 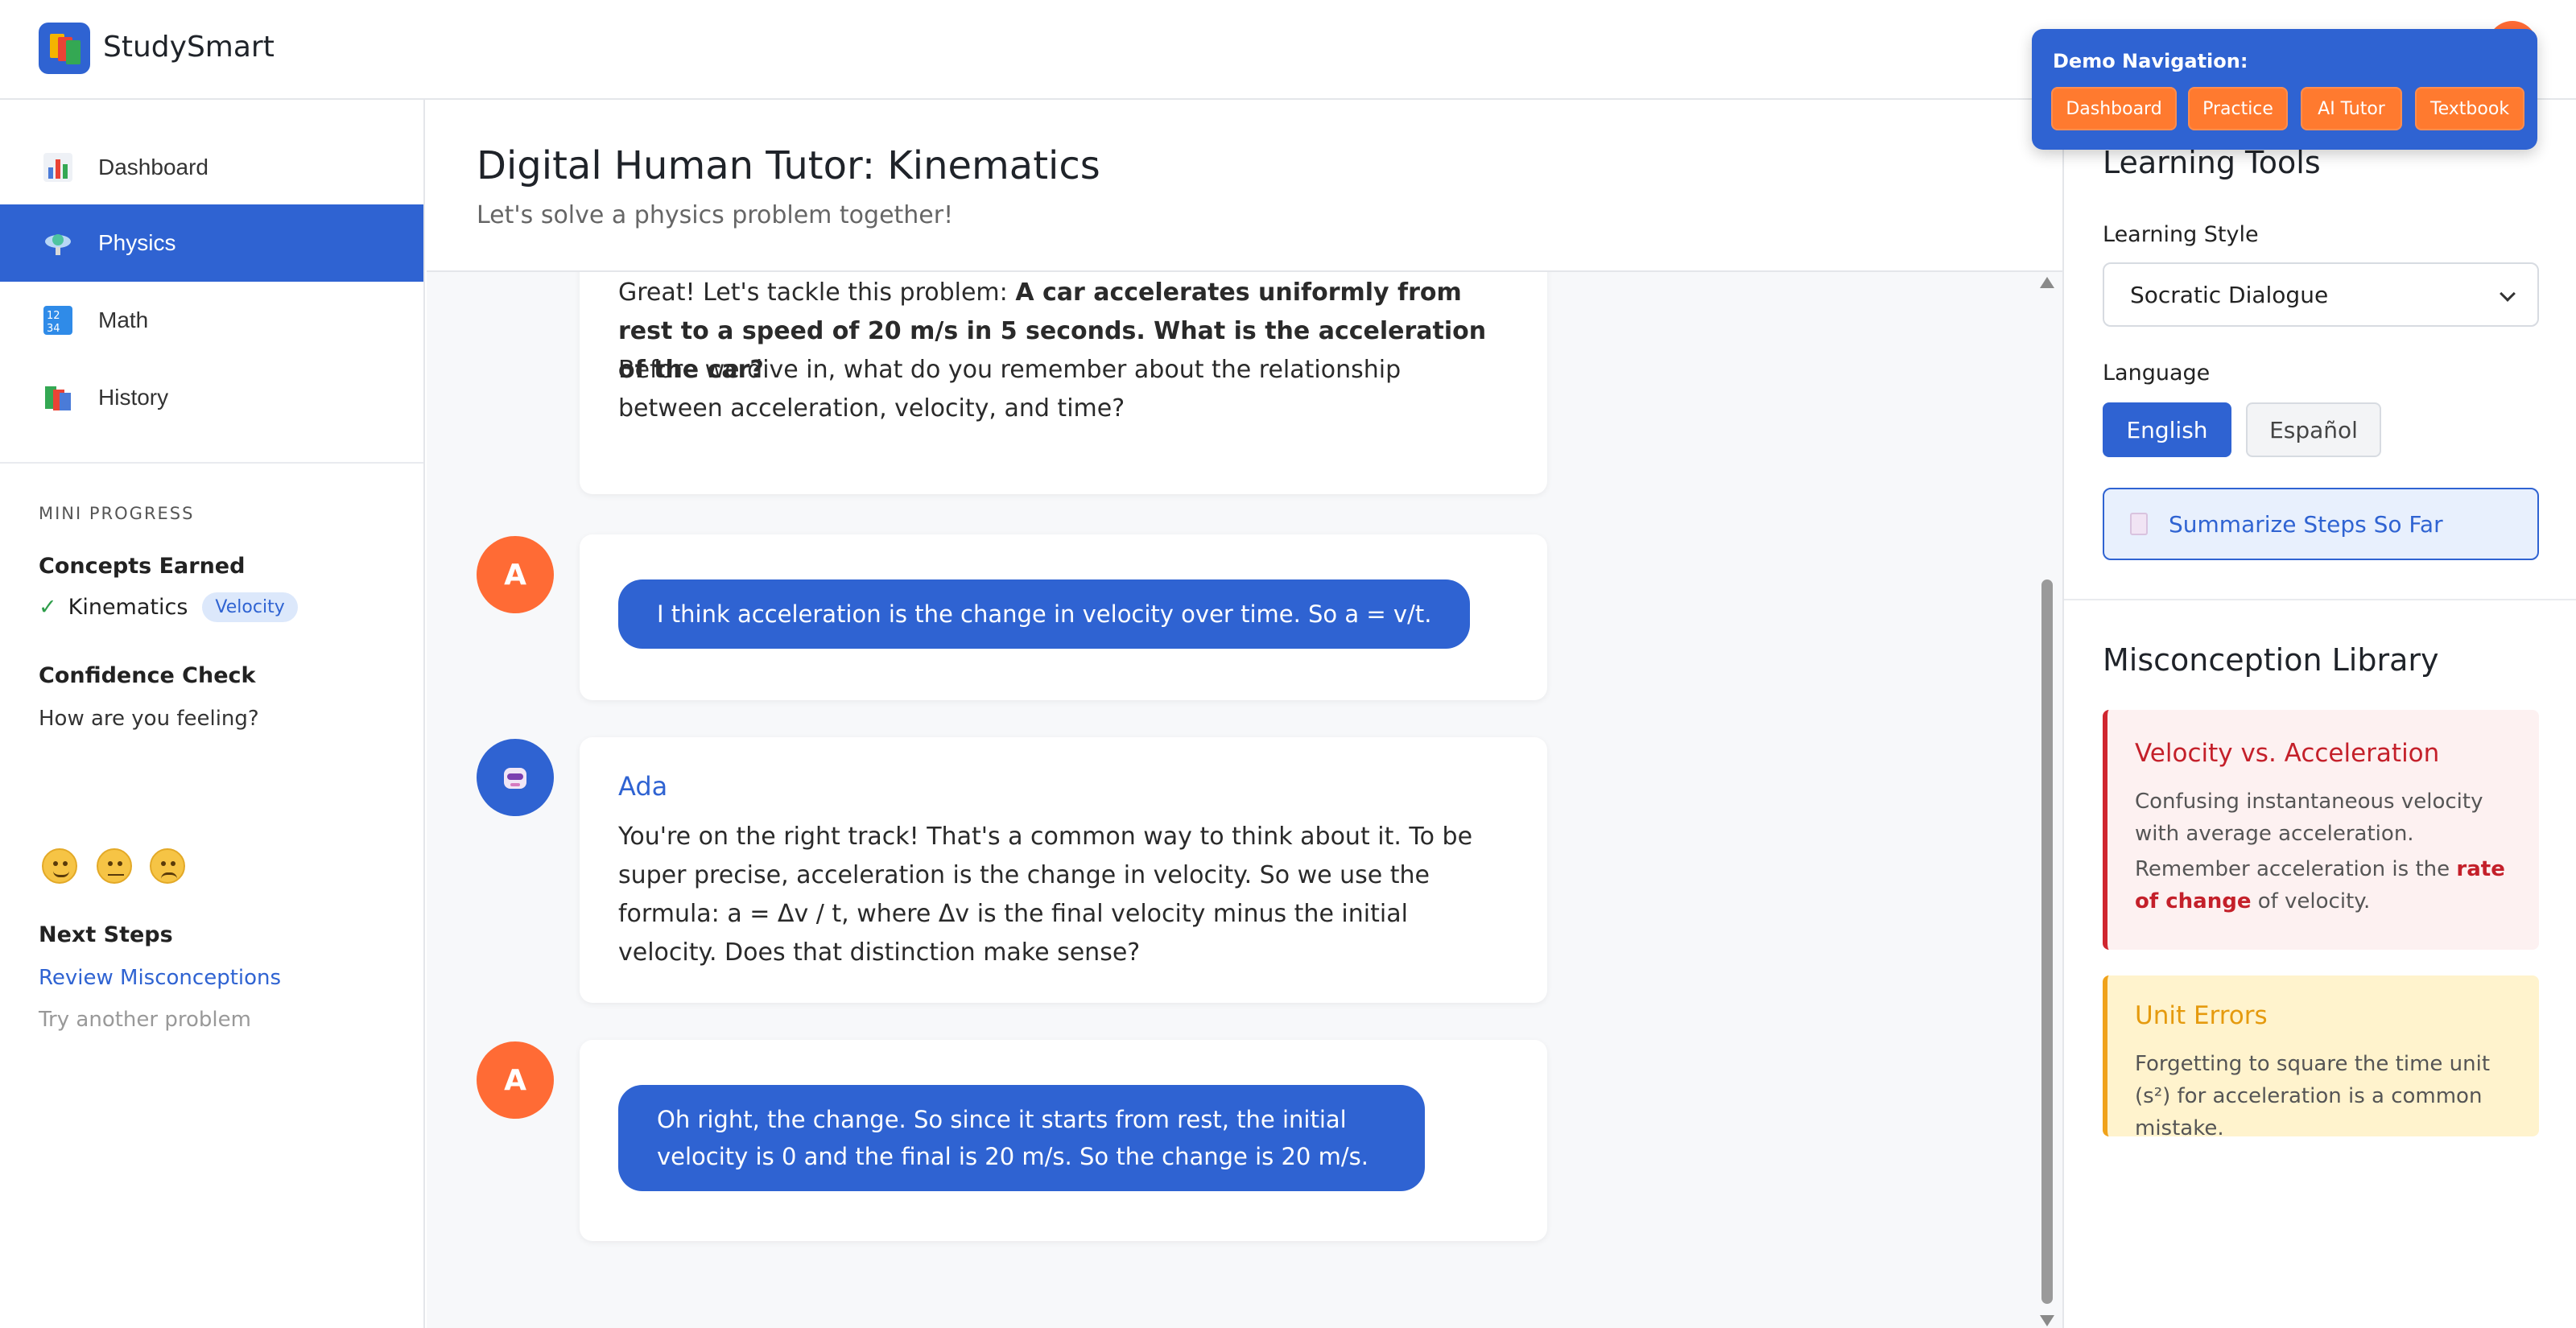 I want to click on review-misconceptions-link: Review Misconceptions, so click(x=160, y=978).